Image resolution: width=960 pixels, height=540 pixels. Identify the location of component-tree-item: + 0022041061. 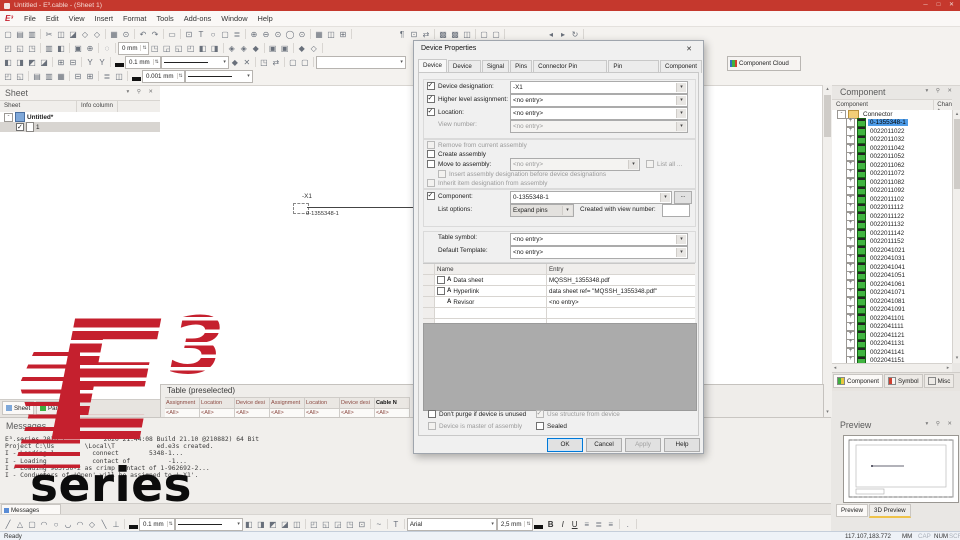
(891, 284).